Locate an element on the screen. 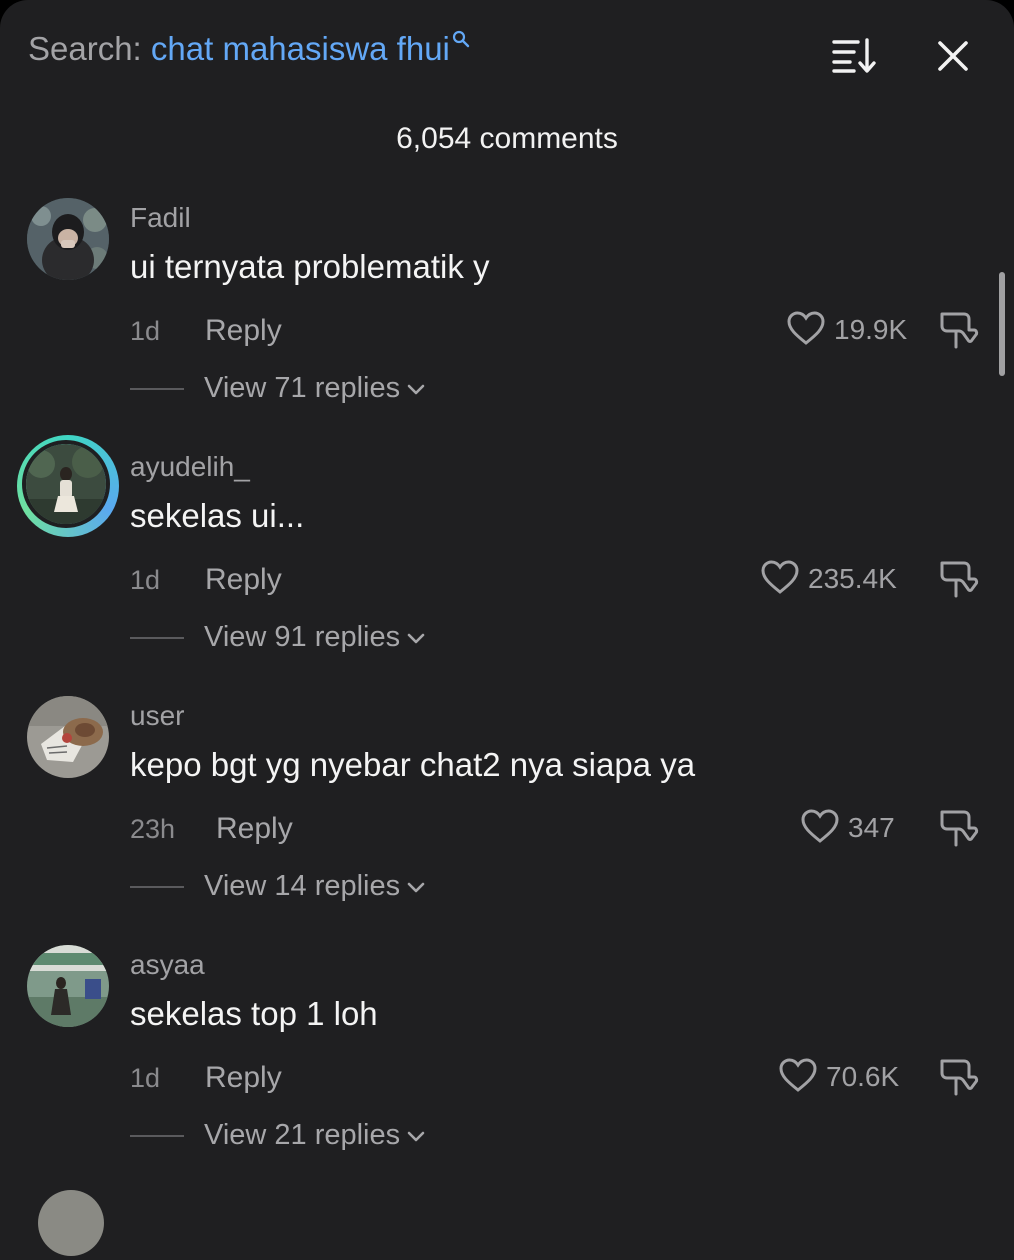  like-count: 347 is located at coordinates (871, 827).